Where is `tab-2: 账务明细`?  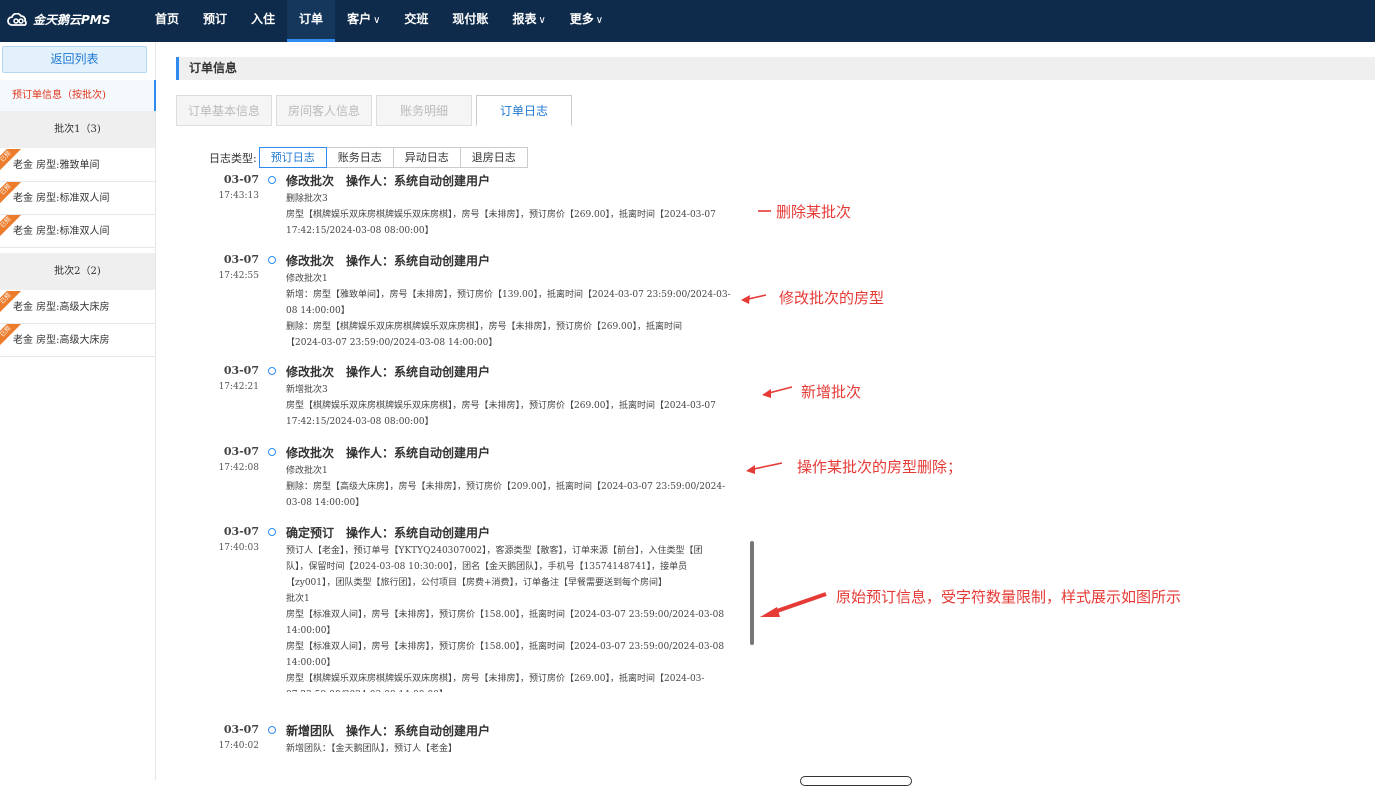 tab-2: 账务明细 is located at coordinates (424, 110).